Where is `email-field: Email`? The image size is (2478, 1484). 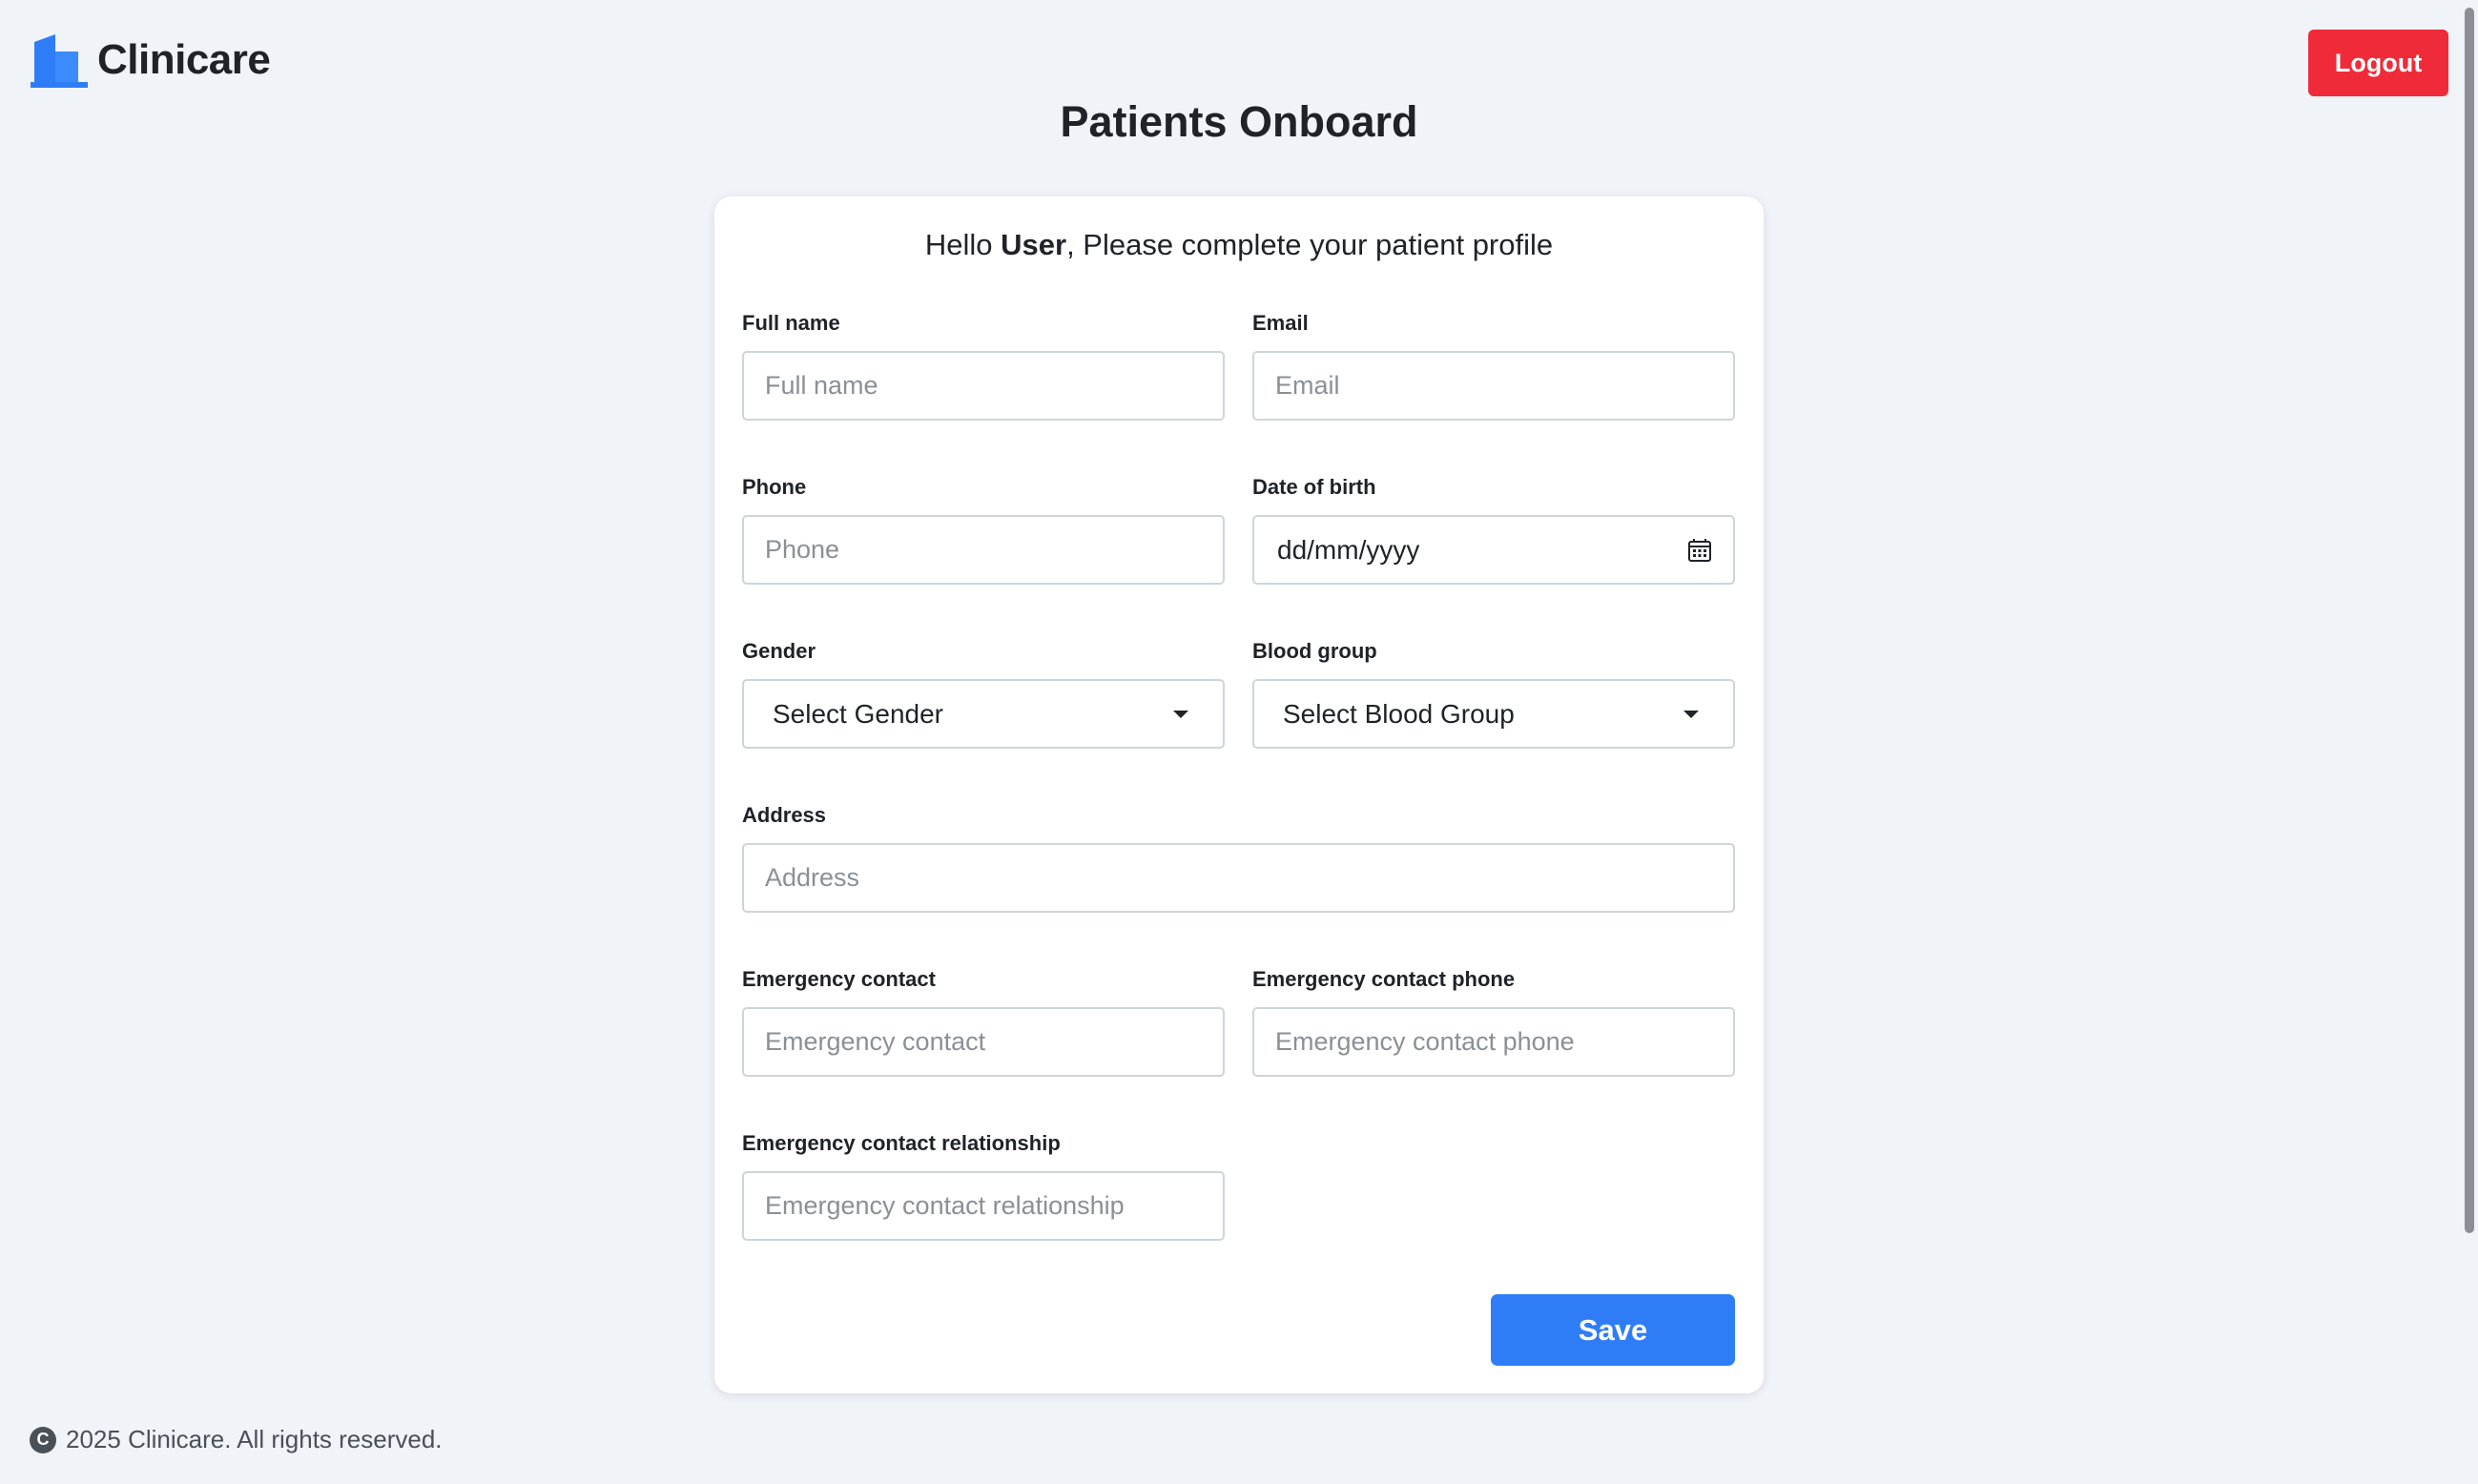
email-field: Email is located at coordinates (1494, 365).